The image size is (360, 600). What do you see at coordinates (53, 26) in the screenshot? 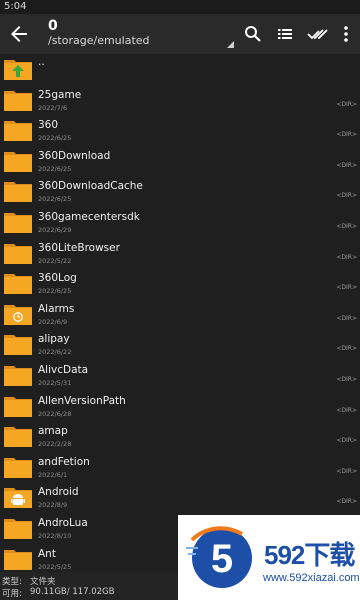
I see `page-title: 0` at bounding box center [53, 26].